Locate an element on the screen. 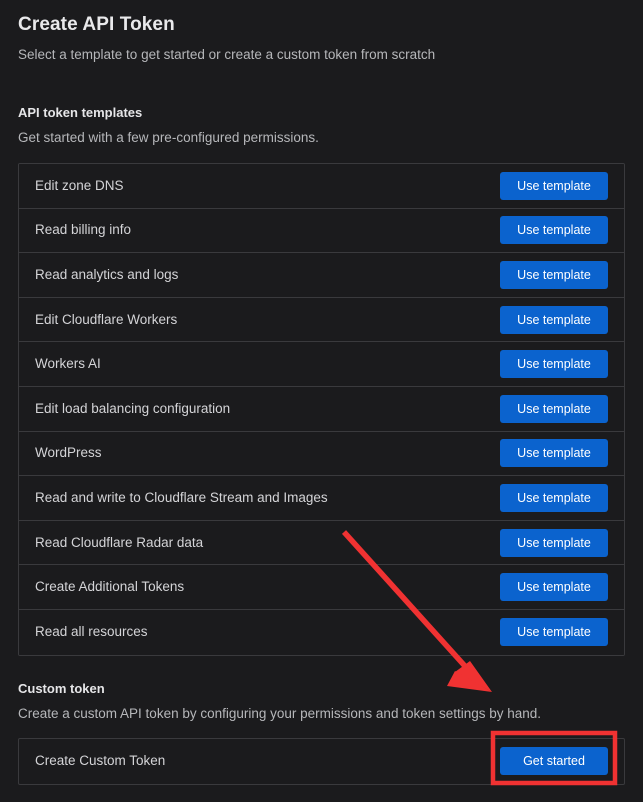 The width and height of the screenshot is (643, 802). template-row-label: Edit Cloudflare Workers is located at coordinates (106, 319).